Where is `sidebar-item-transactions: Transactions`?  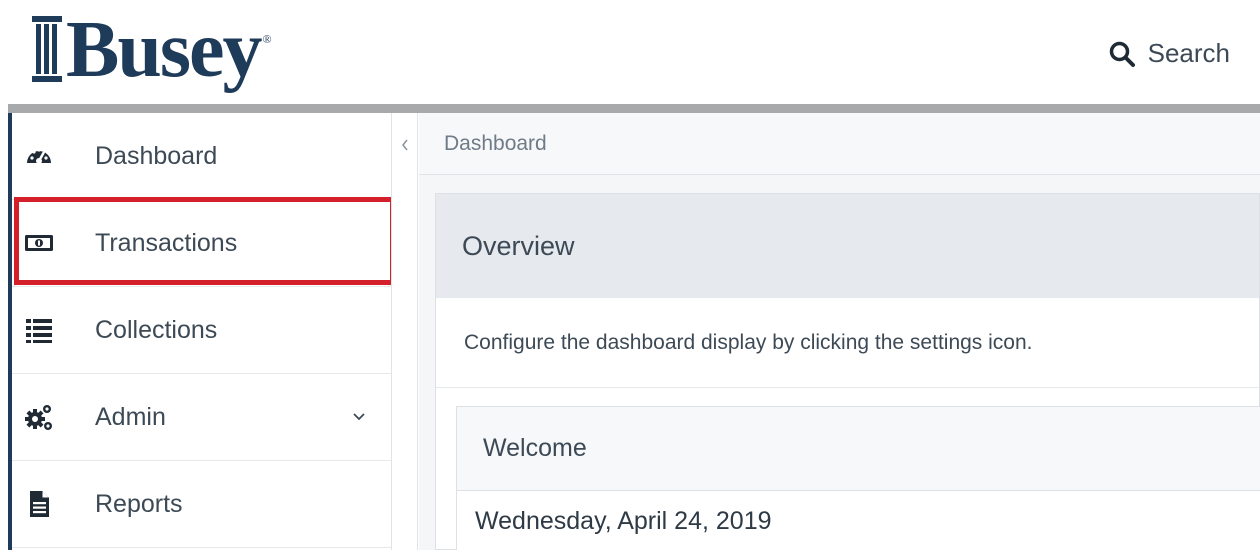
sidebar-item-transactions: Transactions is located at coordinates (201, 243).